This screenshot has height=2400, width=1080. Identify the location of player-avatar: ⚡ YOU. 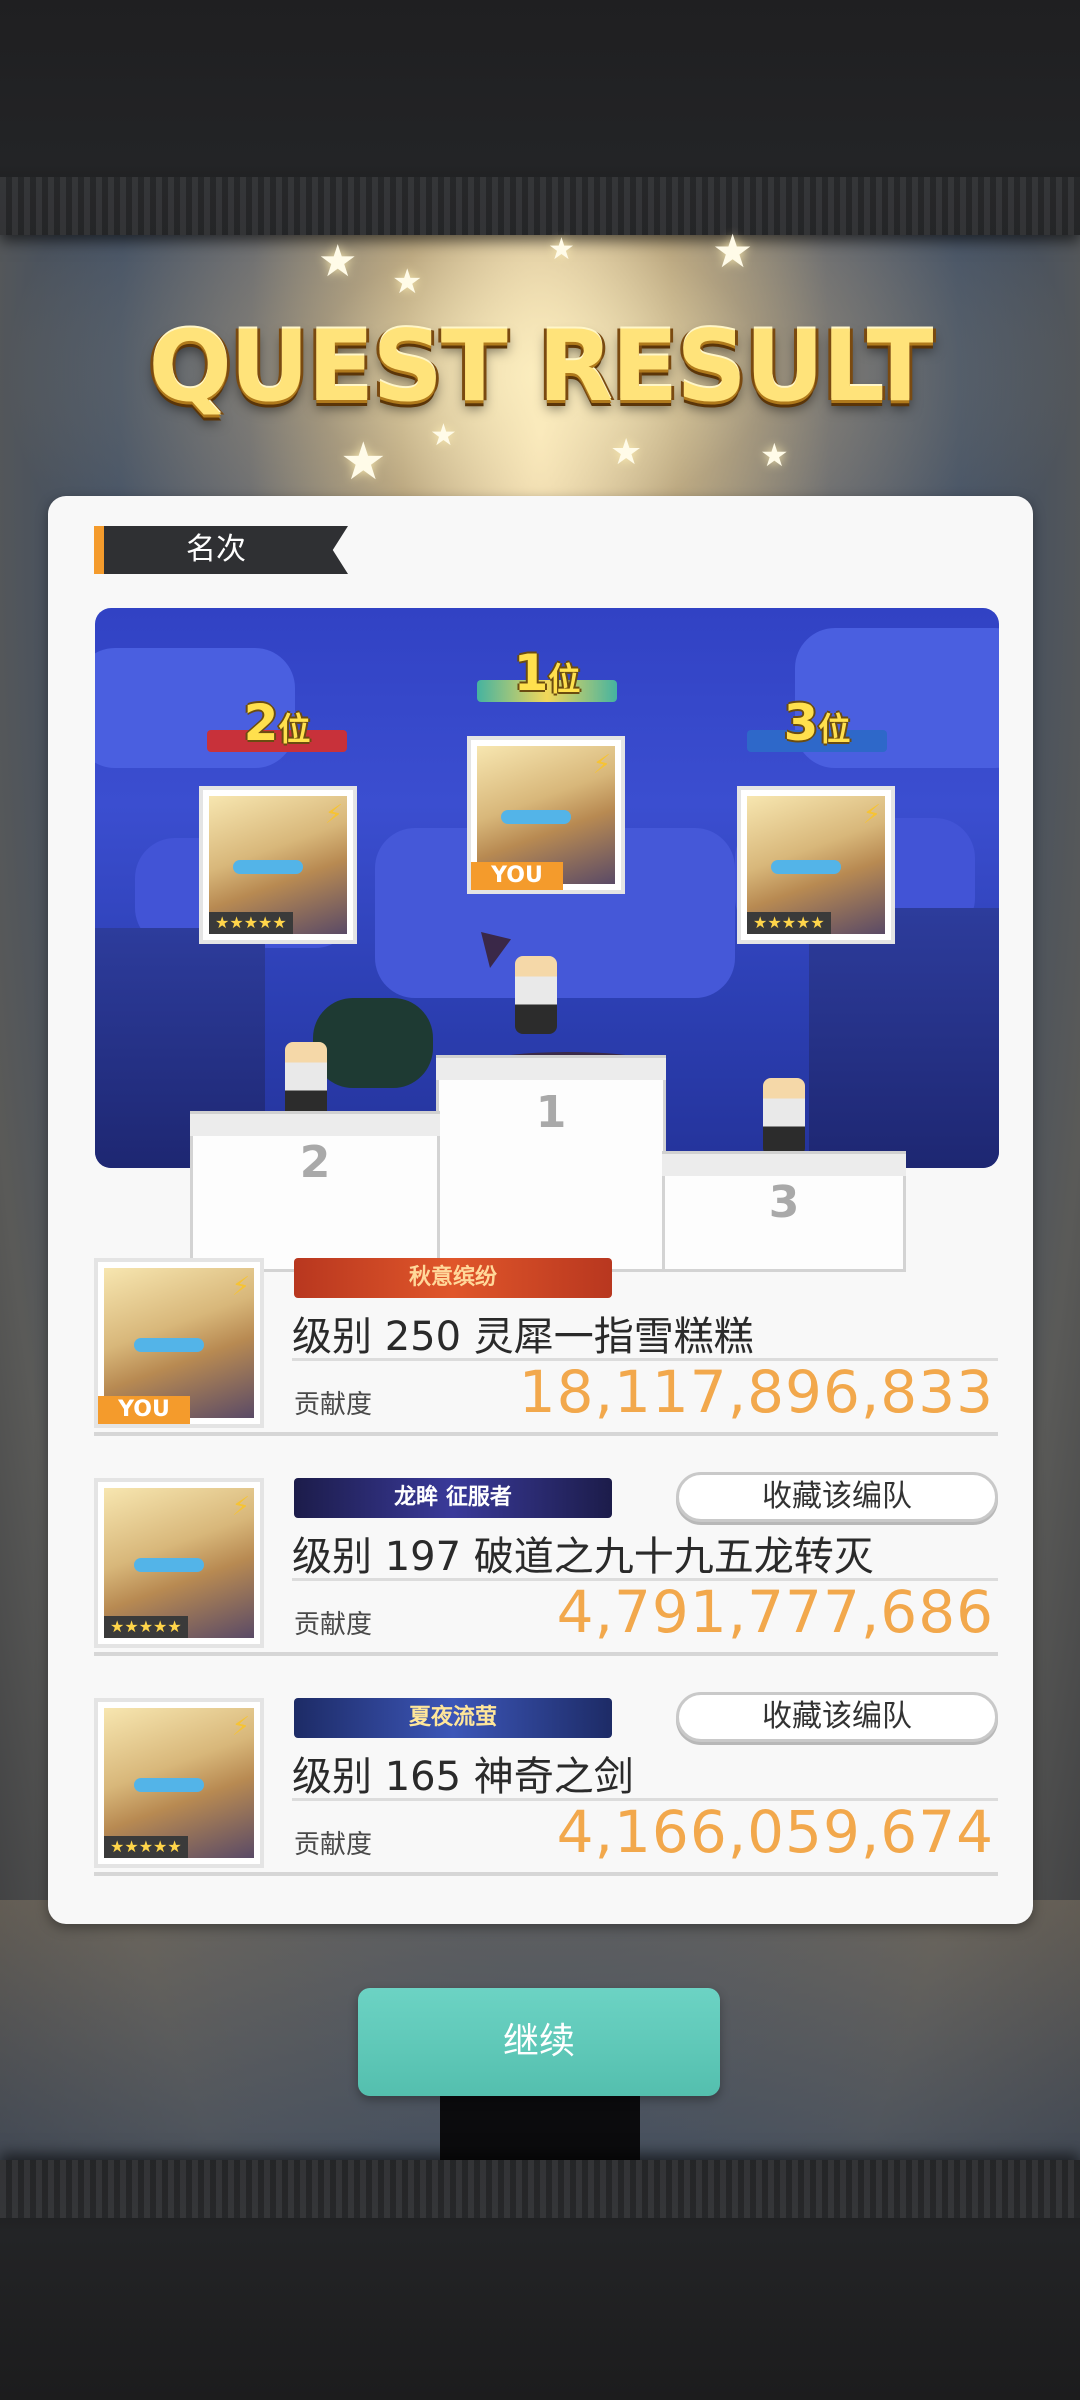
(179, 1343).